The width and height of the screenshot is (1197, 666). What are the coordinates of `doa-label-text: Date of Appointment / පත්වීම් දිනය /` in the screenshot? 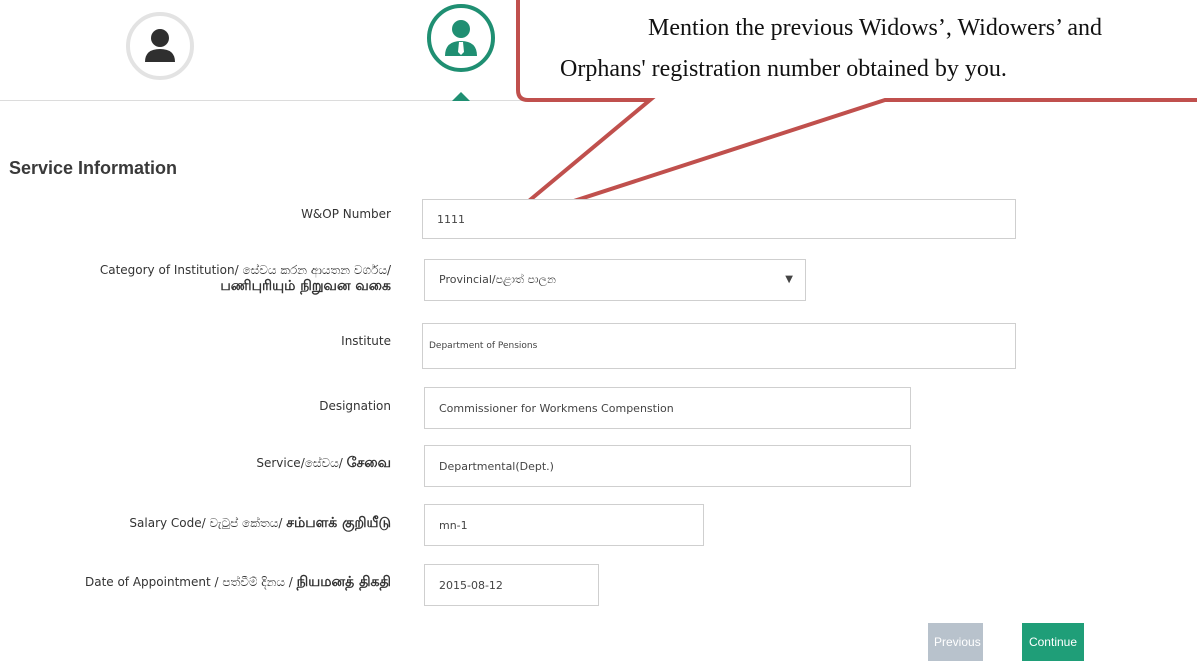 It's located at (190, 582).